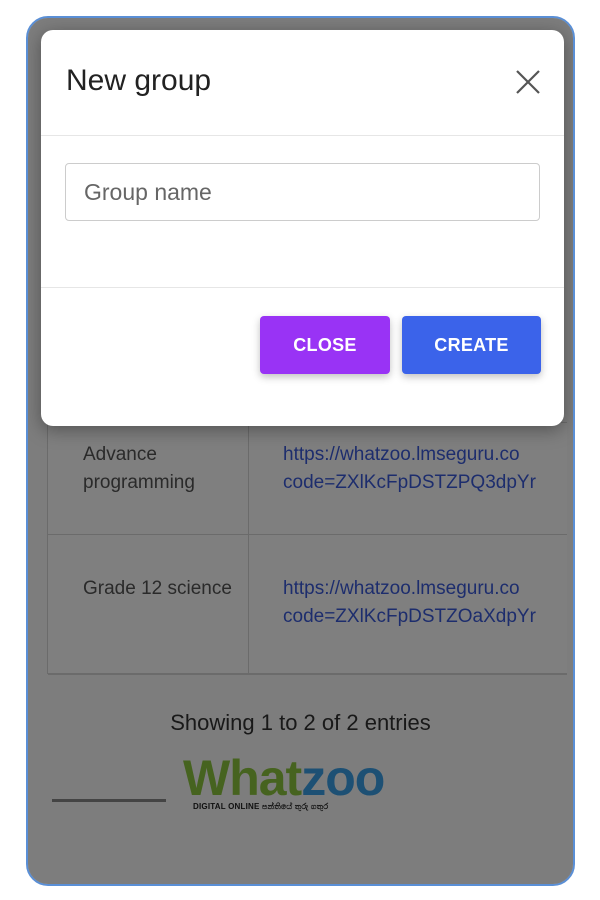  What do you see at coordinates (325, 345) in the screenshot?
I see `close-button: CLOSE` at bounding box center [325, 345].